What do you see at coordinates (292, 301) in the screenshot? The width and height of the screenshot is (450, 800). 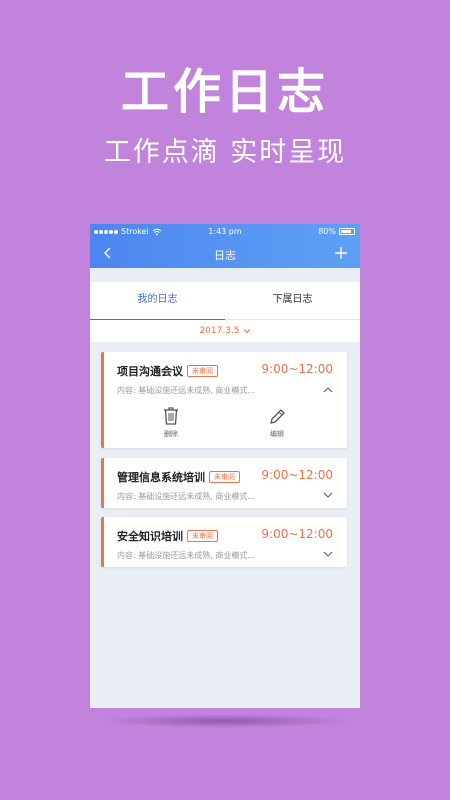 I see `tab-subordinate-logs: 下属日志` at bounding box center [292, 301].